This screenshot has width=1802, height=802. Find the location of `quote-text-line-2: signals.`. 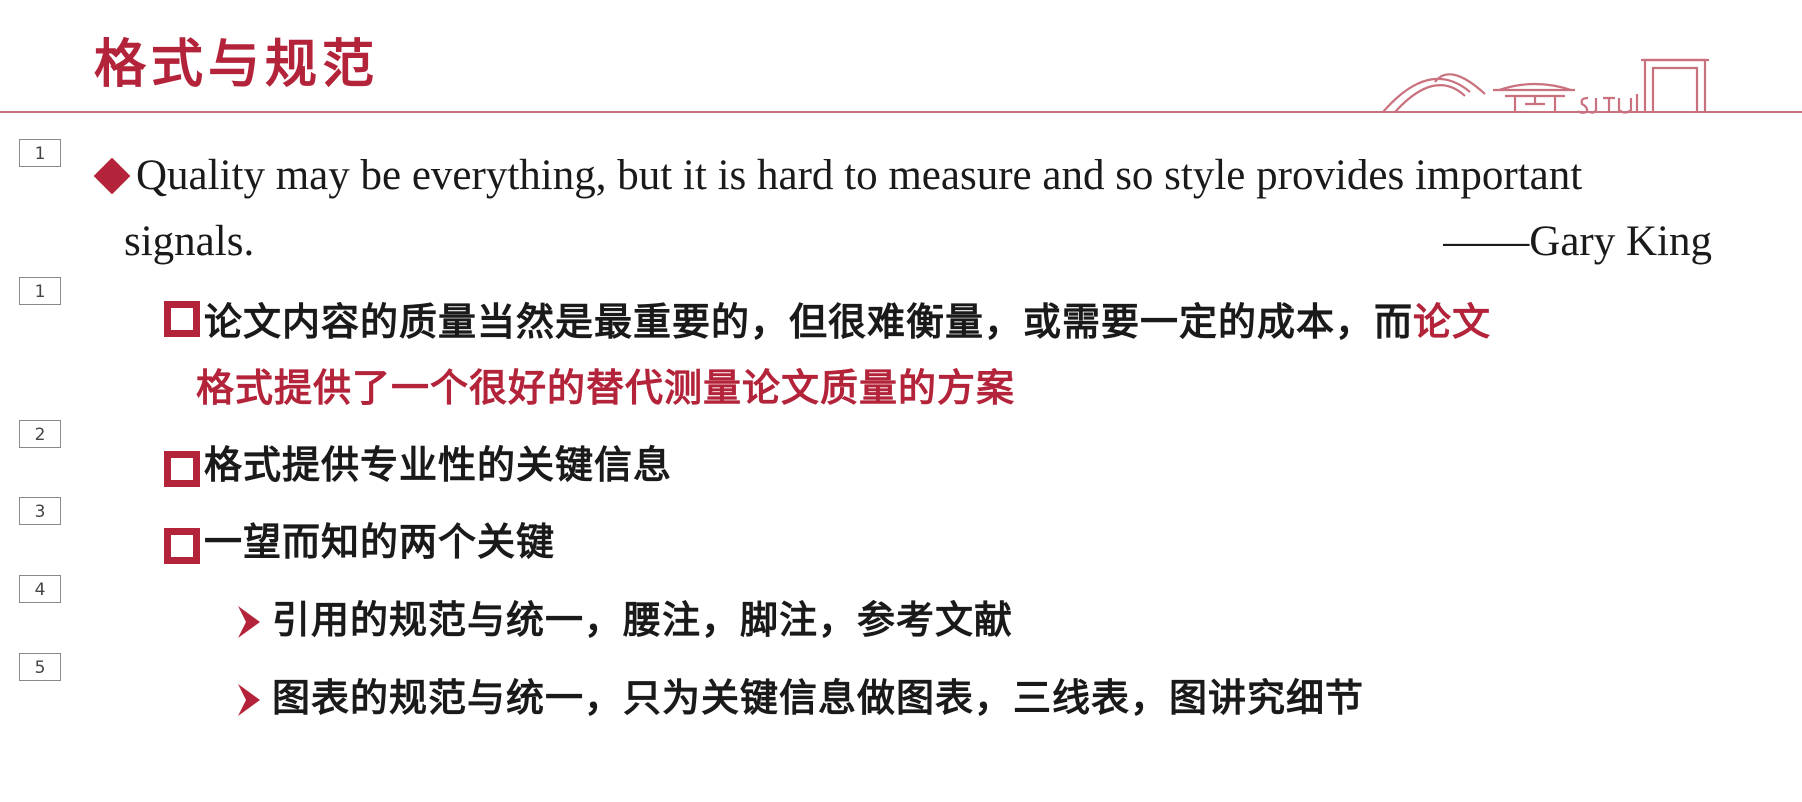

quote-text-line-2: signals. is located at coordinates (189, 241).